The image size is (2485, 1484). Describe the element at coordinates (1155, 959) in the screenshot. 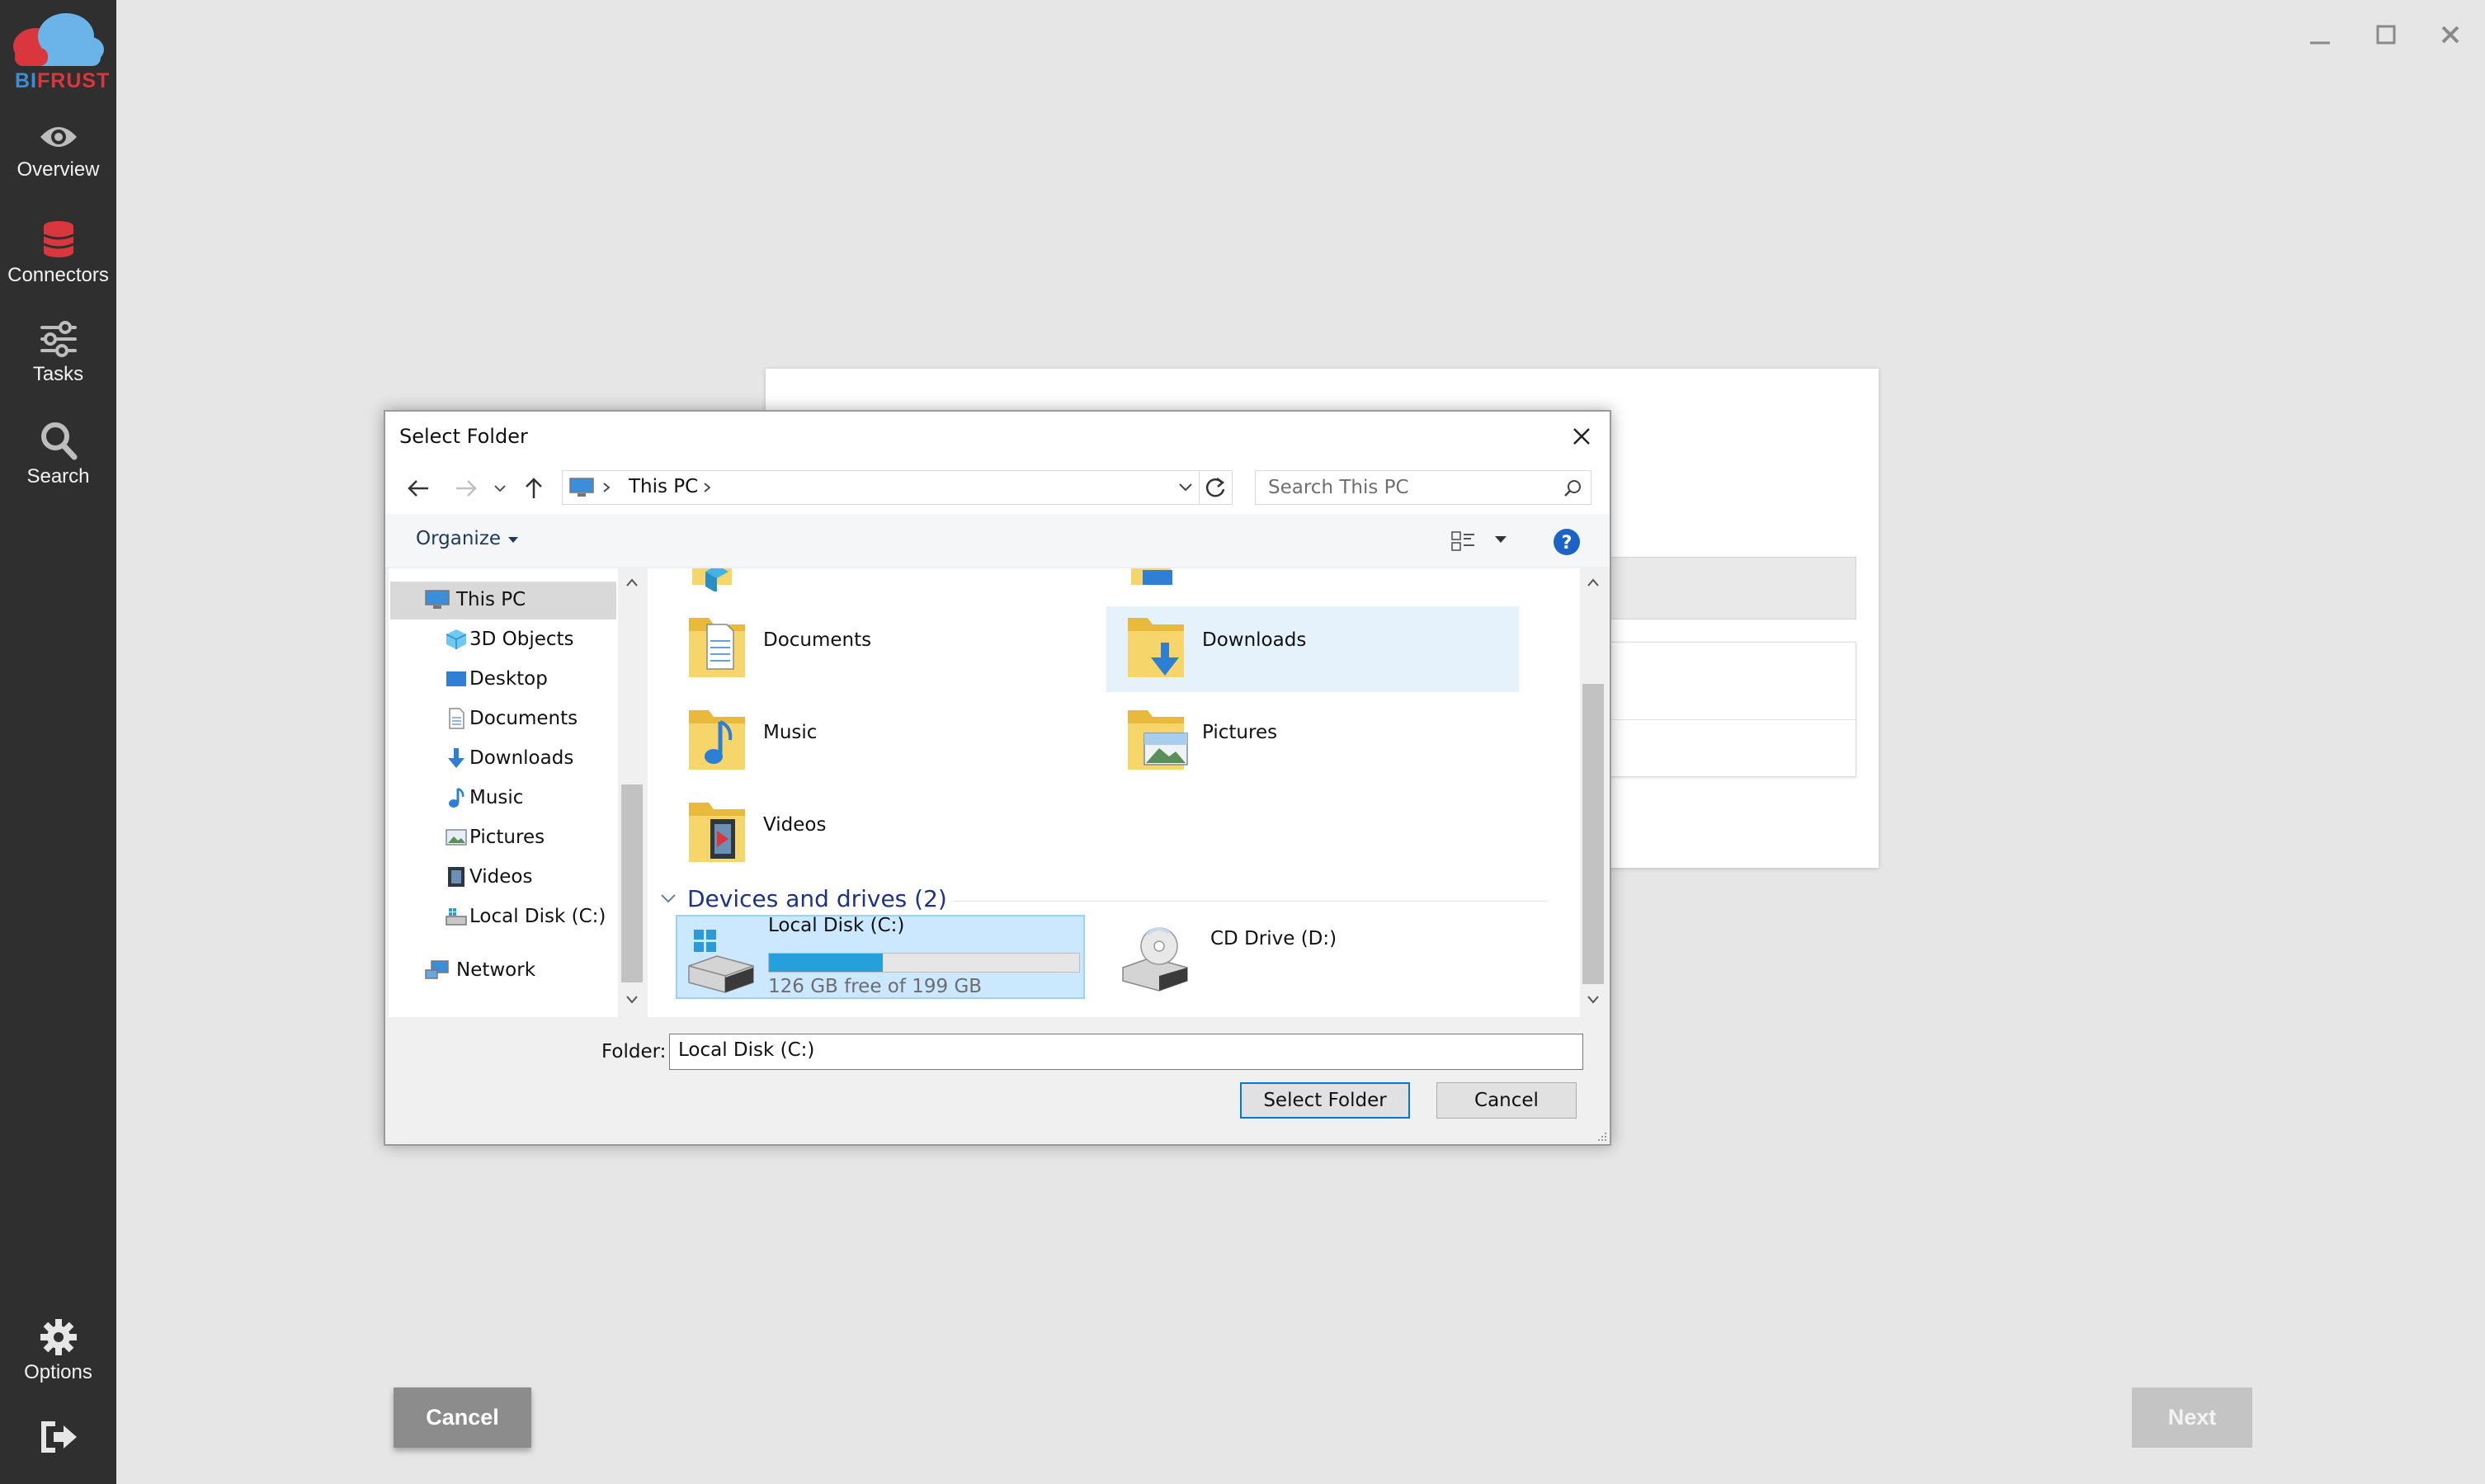

I see `cd-drive-icon` at that location.